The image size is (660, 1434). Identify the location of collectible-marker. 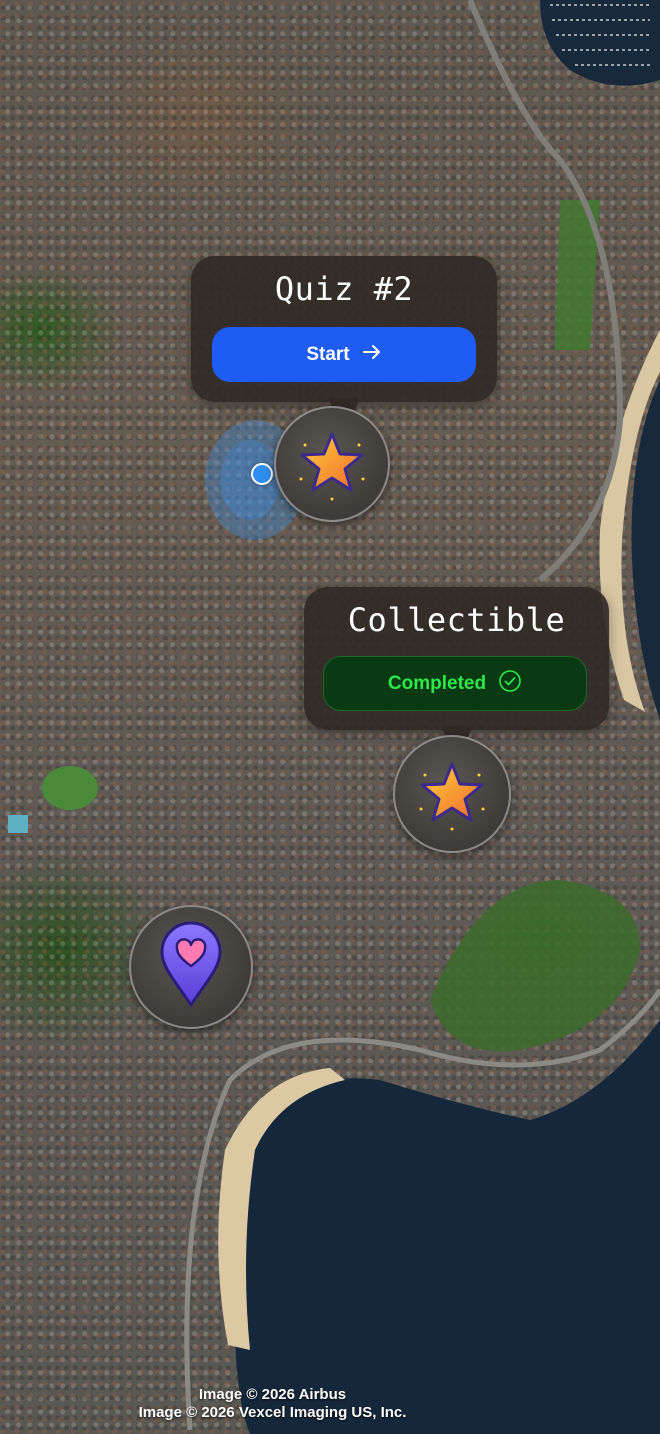
(452, 794).